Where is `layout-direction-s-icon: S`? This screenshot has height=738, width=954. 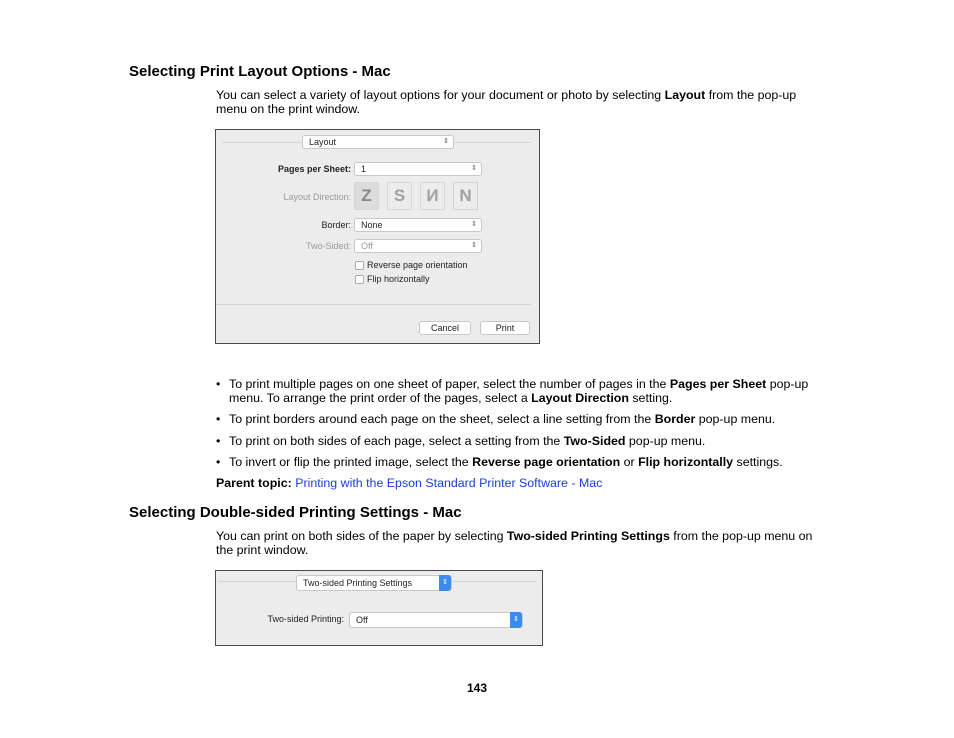
layout-direction-s-icon: S is located at coordinates (399, 196).